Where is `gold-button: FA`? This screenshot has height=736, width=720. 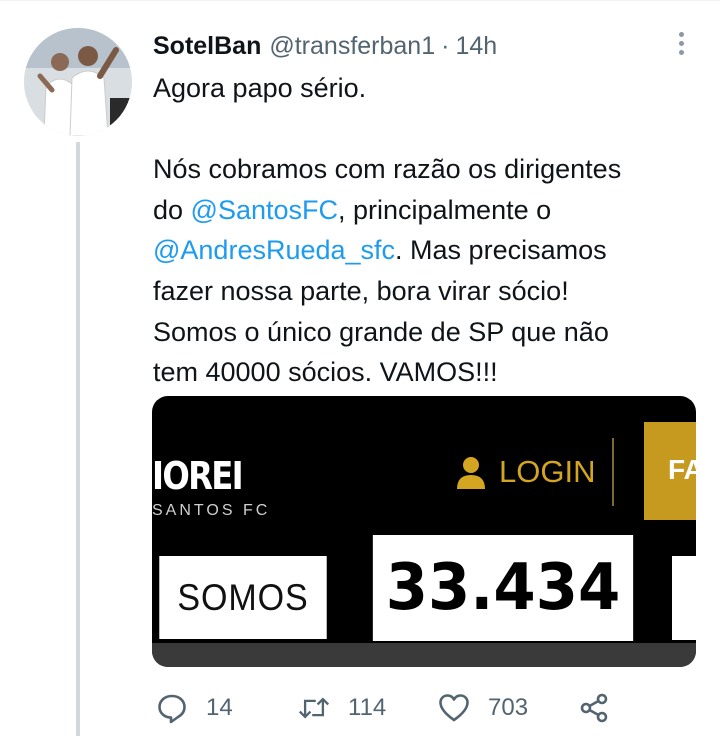 gold-button: FA is located at coordinates (670, 471).